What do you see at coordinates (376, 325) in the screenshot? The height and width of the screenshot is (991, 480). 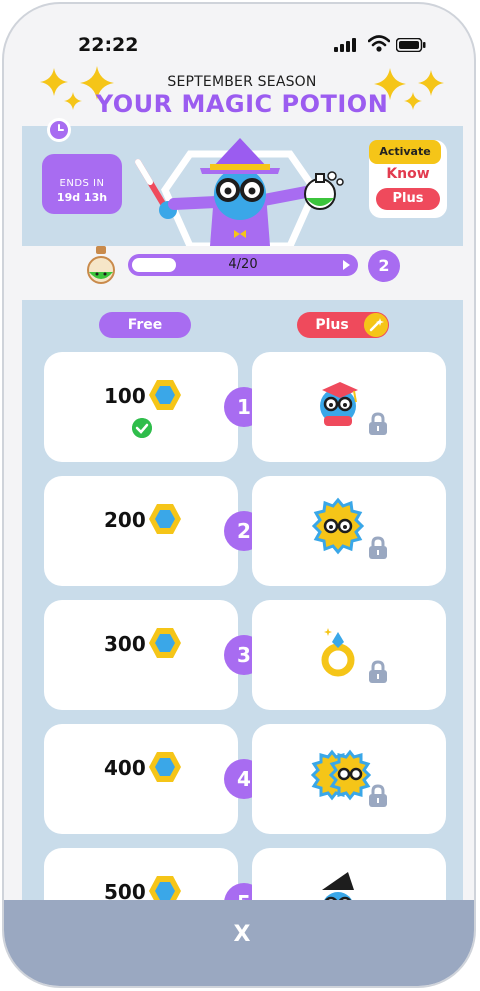 I see `wand-icon` at bounding box center [376, 325].